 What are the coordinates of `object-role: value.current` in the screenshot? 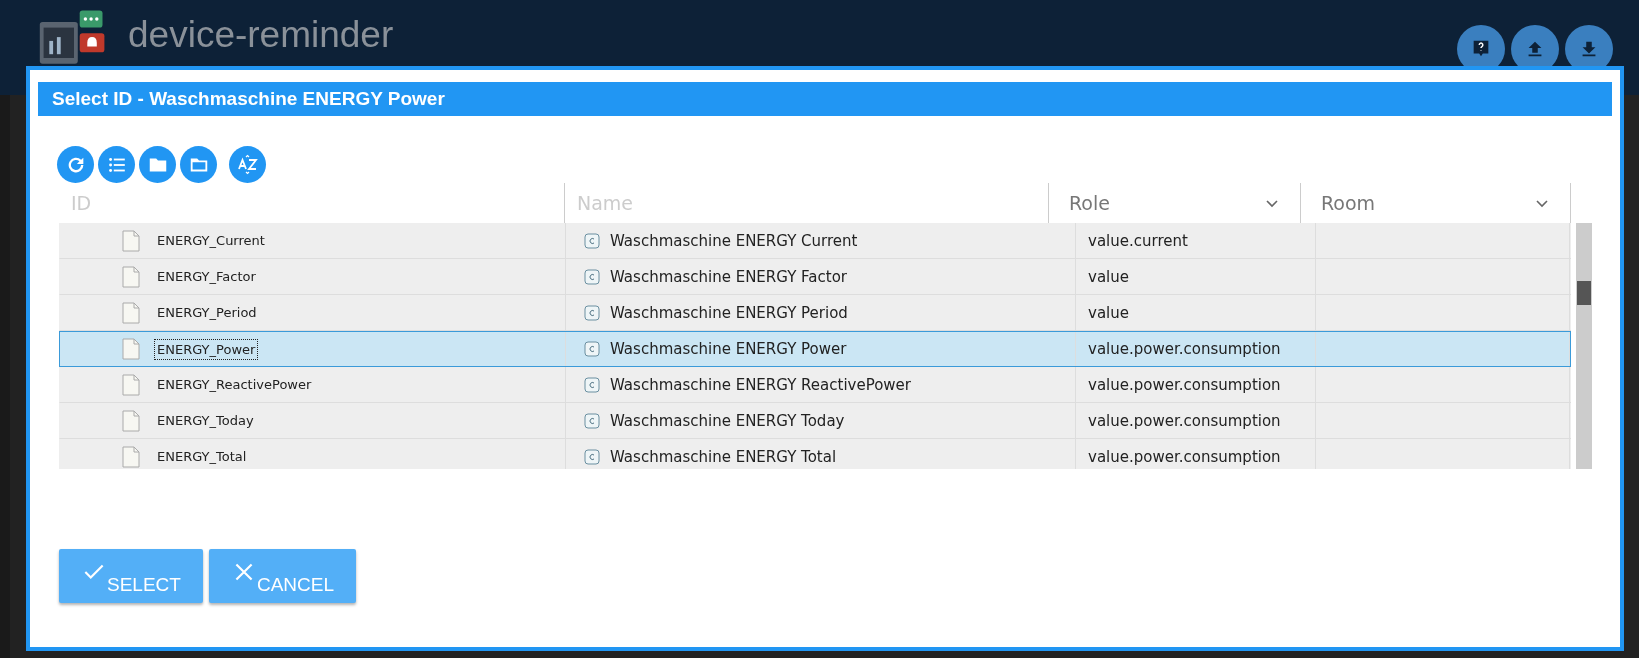 It's located at (1138, 240).